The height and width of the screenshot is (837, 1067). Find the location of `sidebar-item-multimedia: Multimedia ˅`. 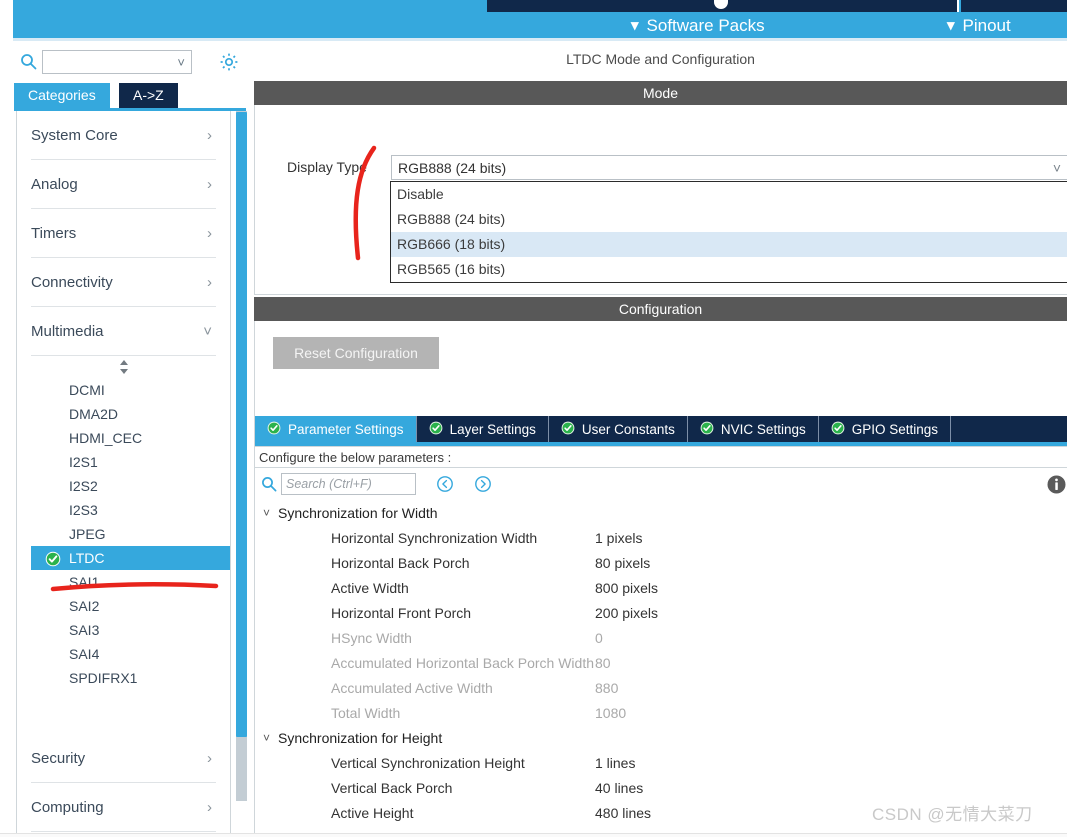

sidebar-item-multimedia: Multimedia ˅ is located at coordinates (123, 331).